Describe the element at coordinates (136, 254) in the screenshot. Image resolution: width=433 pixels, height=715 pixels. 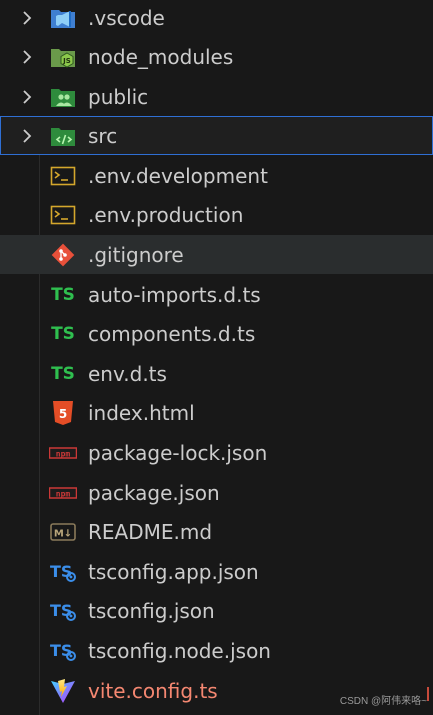
I see `file-label: .gitignore` at that location.